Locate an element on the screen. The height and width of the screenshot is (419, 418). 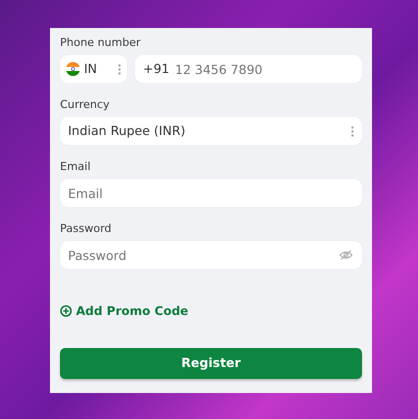
field-label: Currency is located at coordinates (85, 105).